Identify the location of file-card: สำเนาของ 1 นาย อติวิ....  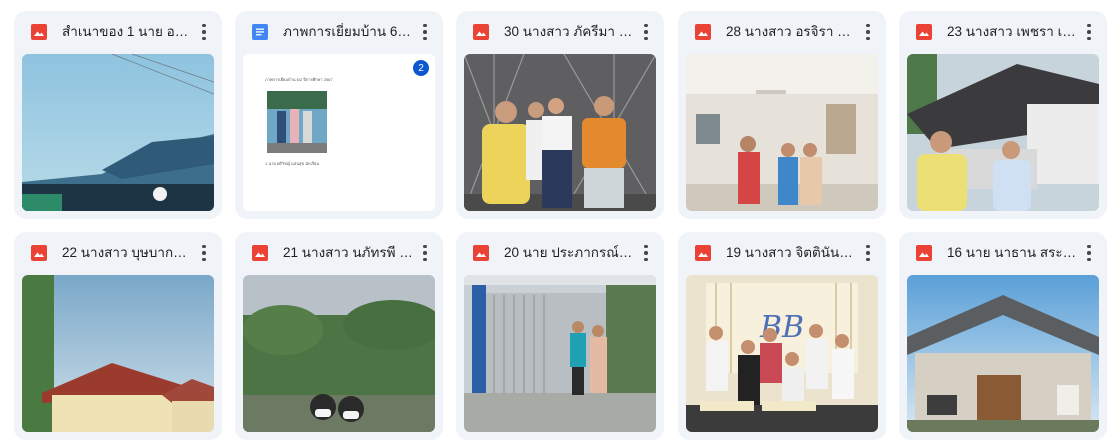
(118, 115).